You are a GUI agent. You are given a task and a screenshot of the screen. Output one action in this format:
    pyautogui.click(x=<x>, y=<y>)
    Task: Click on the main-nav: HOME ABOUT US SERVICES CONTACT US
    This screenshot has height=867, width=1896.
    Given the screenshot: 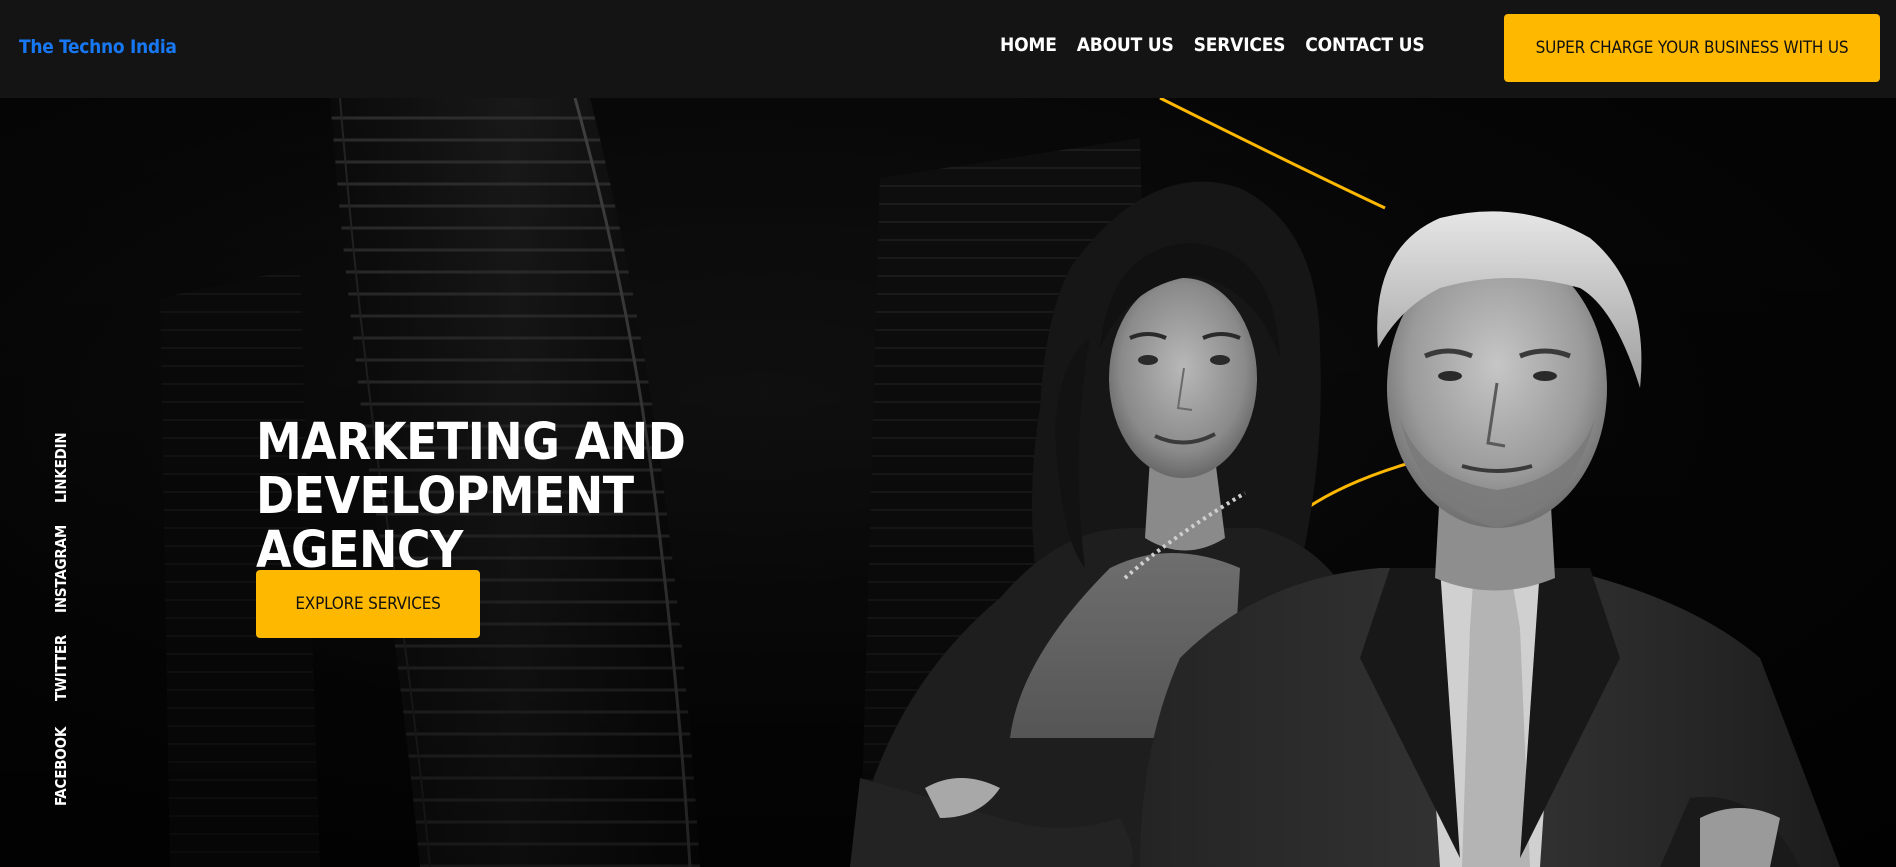 What is the action you would take?
    pyautogui.click(x=1212, y=45)
    